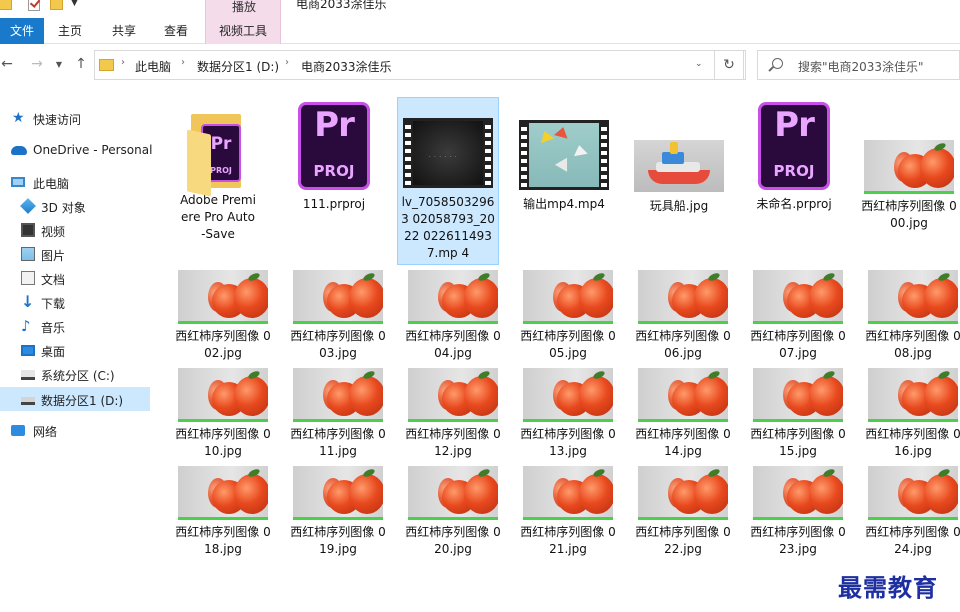  What do you see at coordinates (75, 254) in the screenshot?
I see `sidebar-item-pictures: 图片` at bounding box center [75, 254].